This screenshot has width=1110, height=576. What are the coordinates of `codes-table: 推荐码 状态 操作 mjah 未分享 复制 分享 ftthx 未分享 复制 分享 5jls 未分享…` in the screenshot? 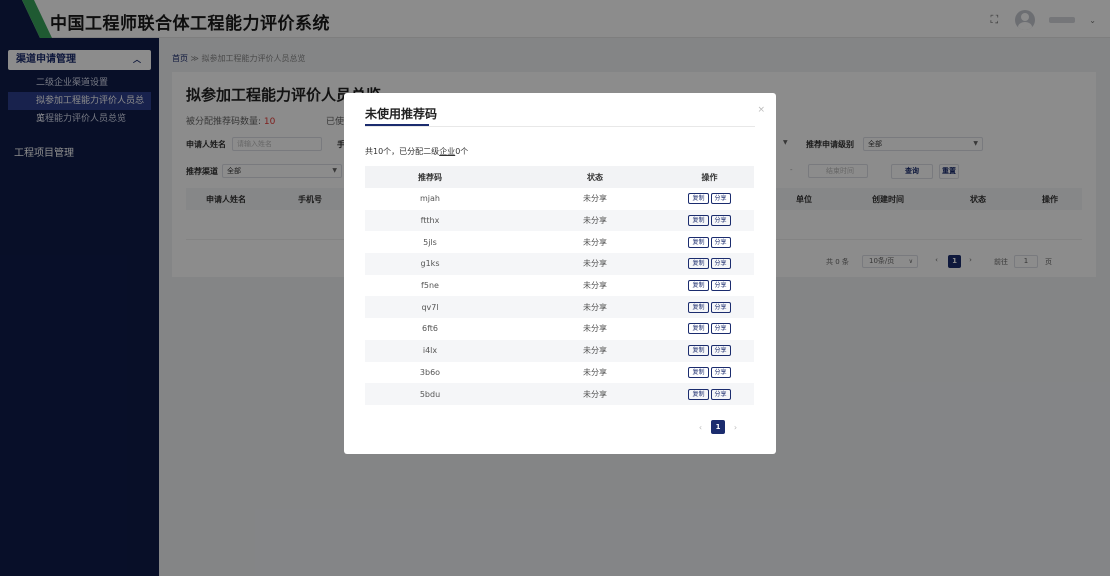 It's located at (559, 285).